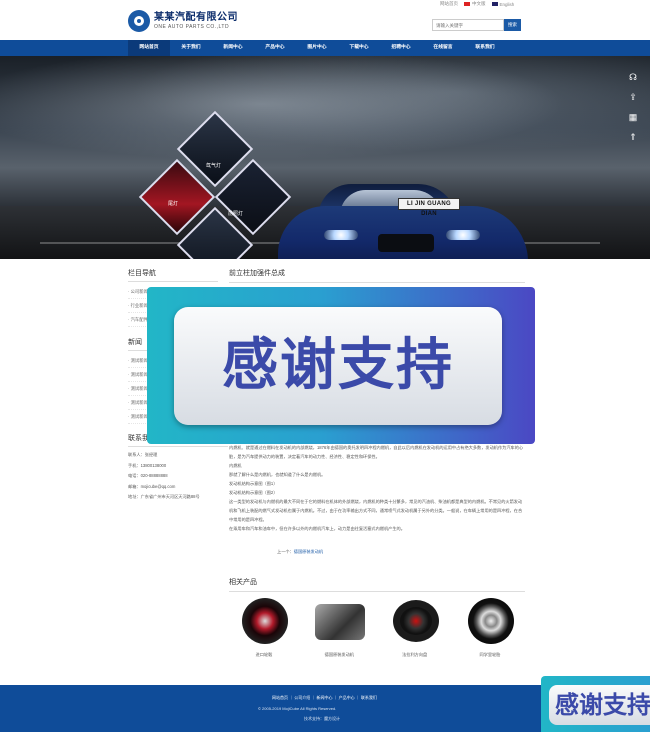 The width and height of the screenshot is (650, 732). Describe the element at coordinates (139, 21) in the screenshot. I see `gear-logo-icon` at that location.